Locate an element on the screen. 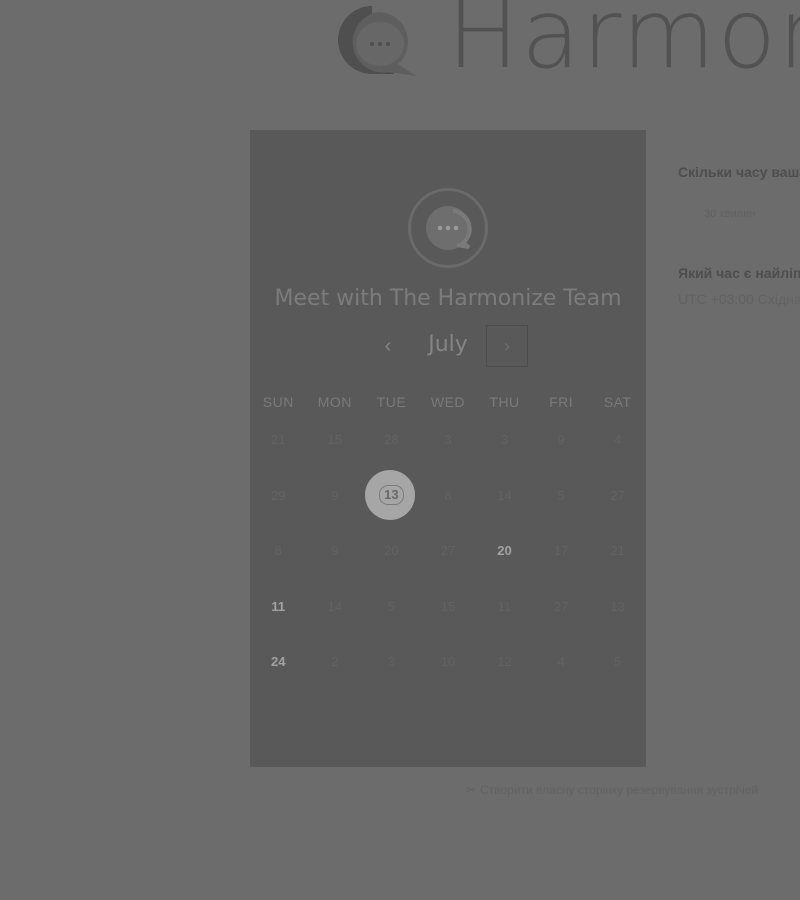 Image resolution: width=800 pixels, height=900 pixels. calendar-day-number: 24 is located at coordinates (278, 662).